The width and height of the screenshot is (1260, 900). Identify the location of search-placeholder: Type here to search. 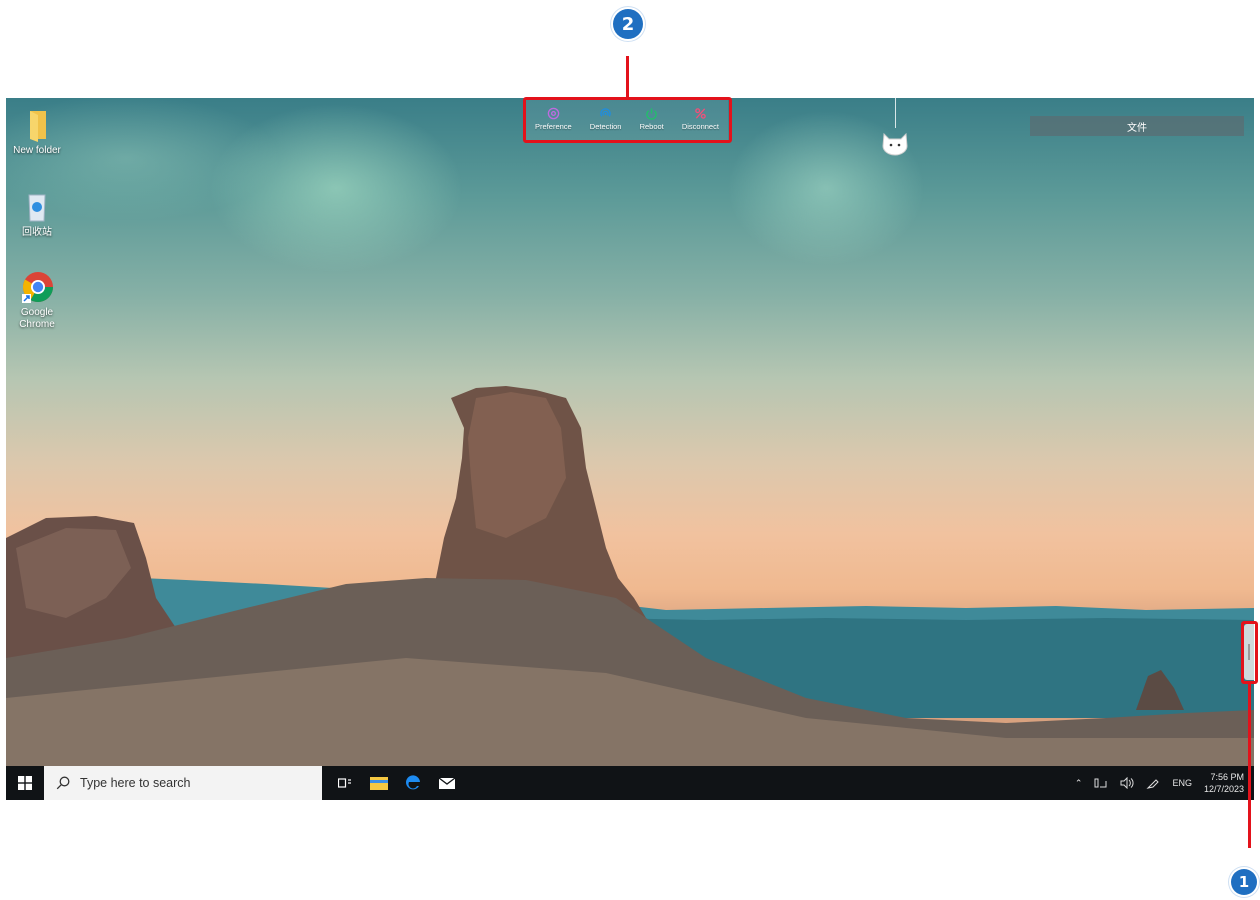
(135, 783).